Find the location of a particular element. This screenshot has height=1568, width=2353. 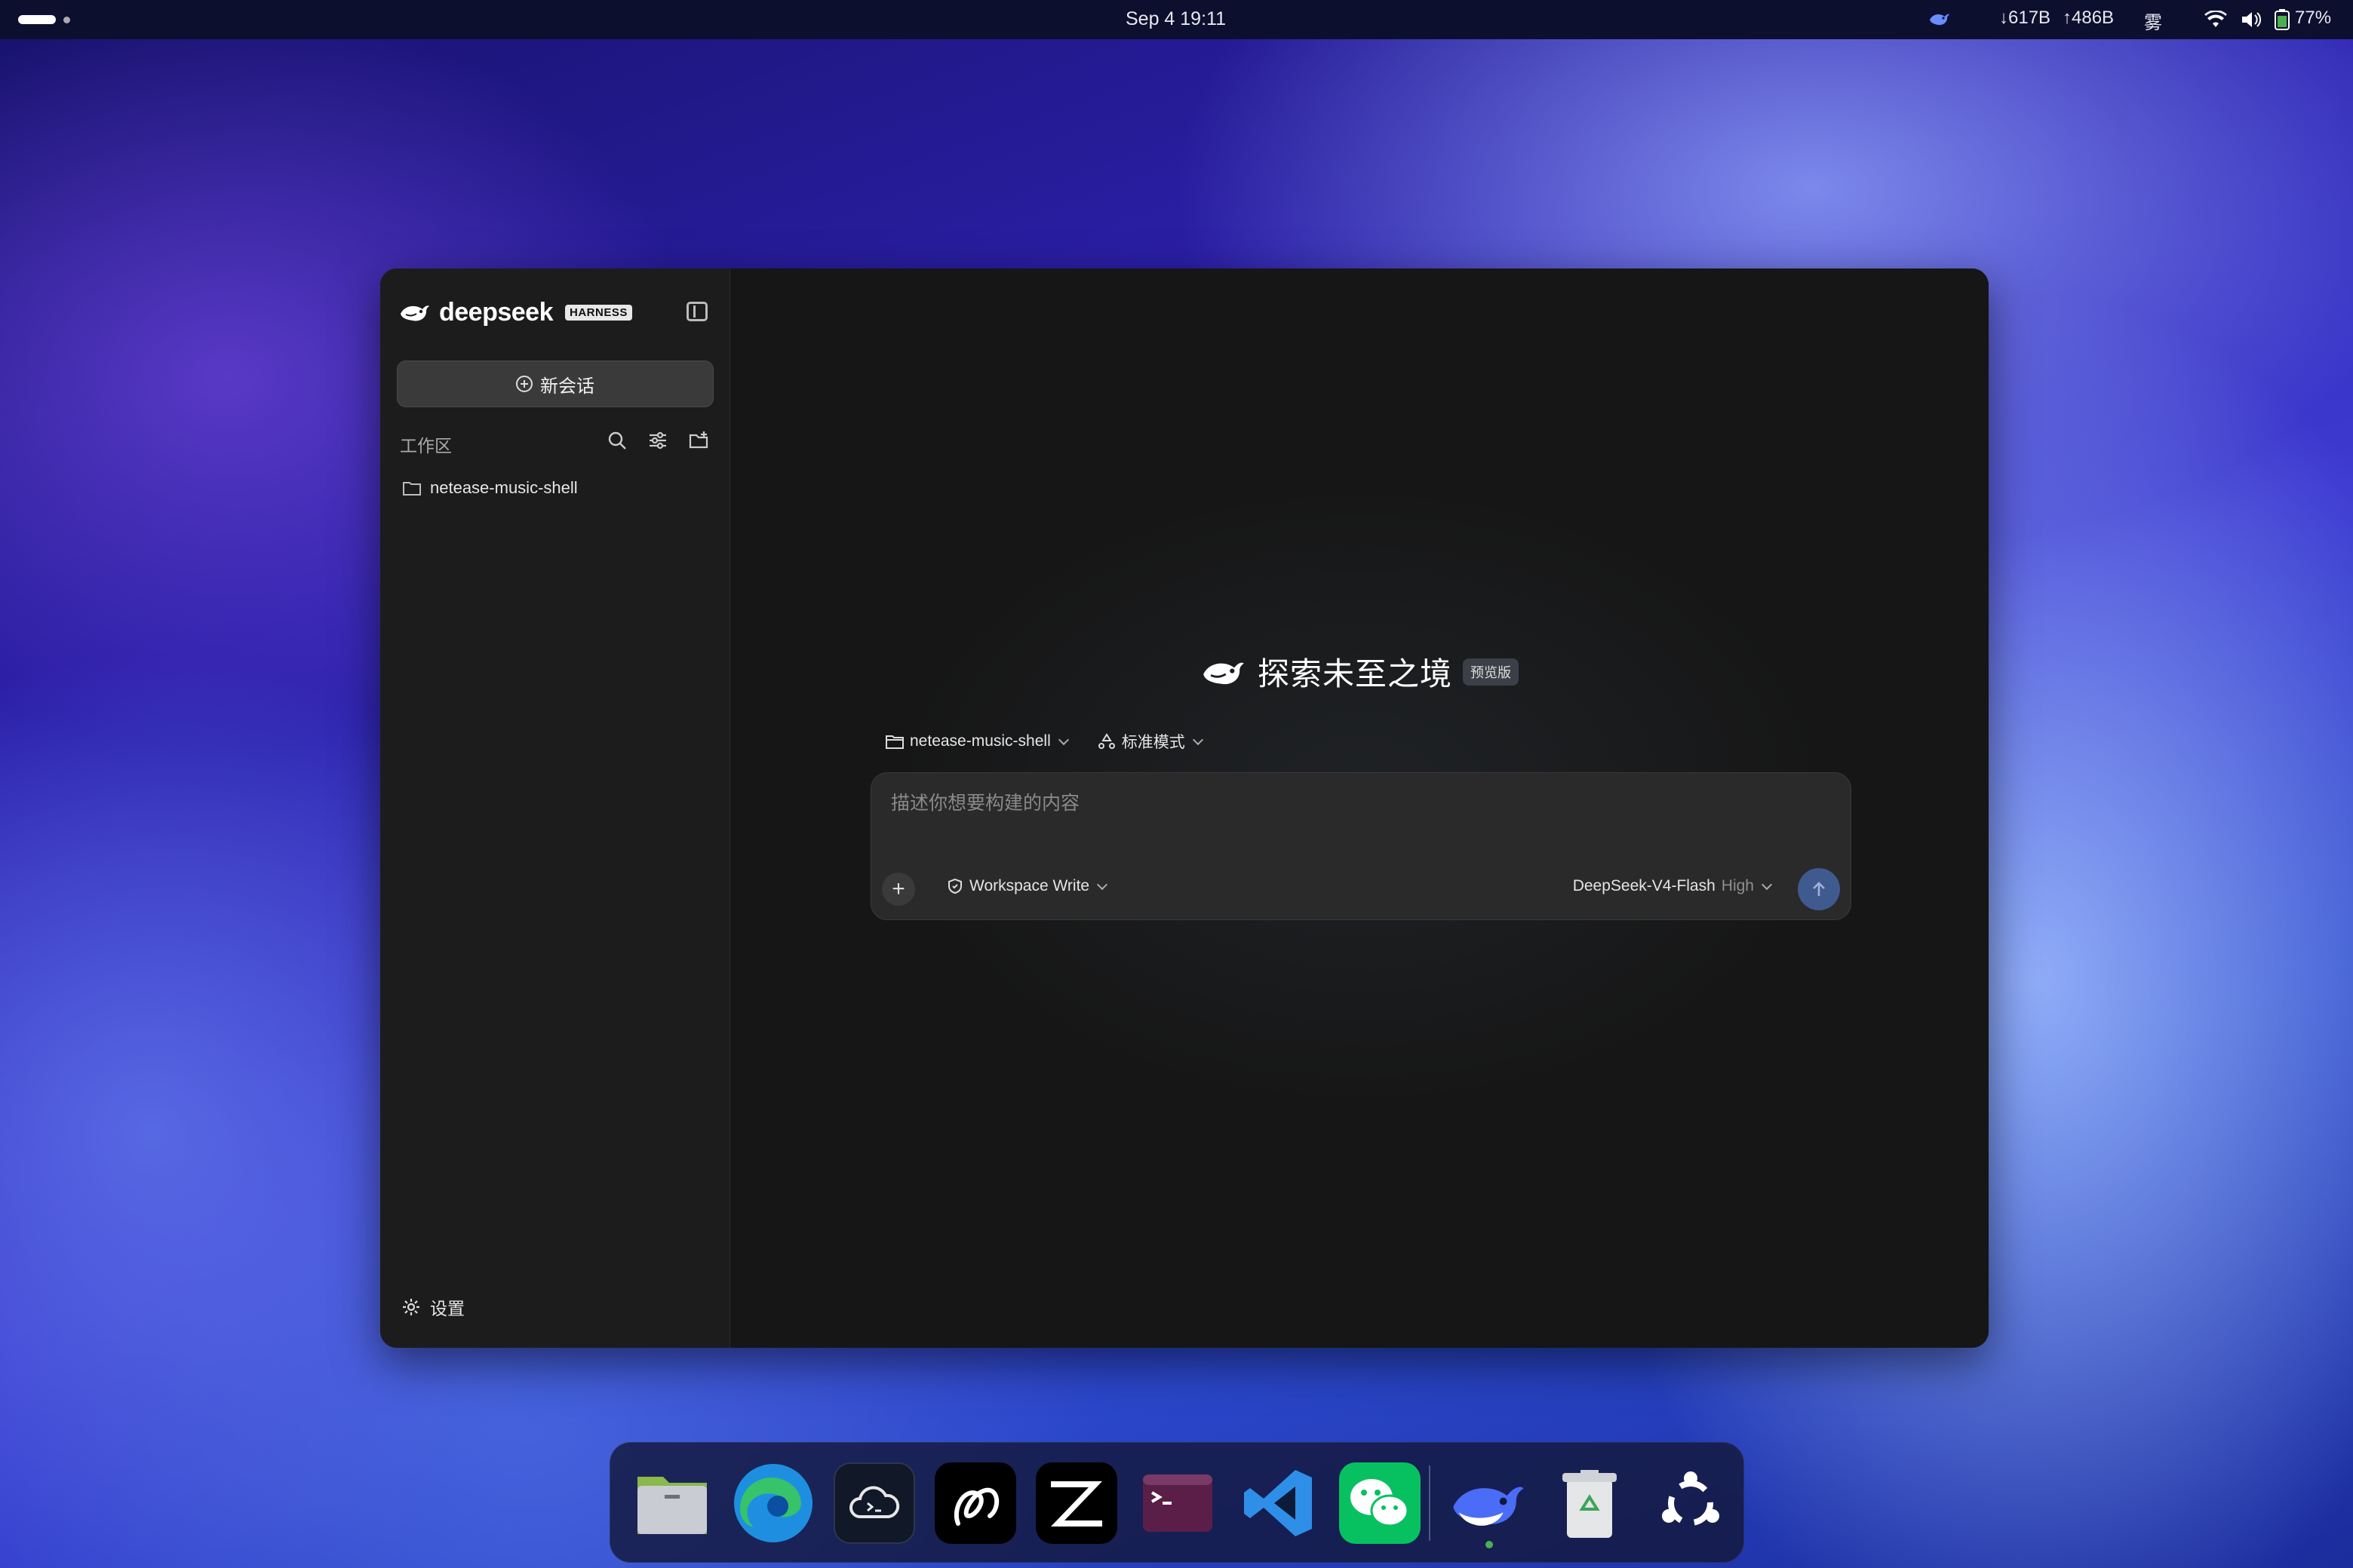

terminal-icon is located at coordinates (1177, 1503).